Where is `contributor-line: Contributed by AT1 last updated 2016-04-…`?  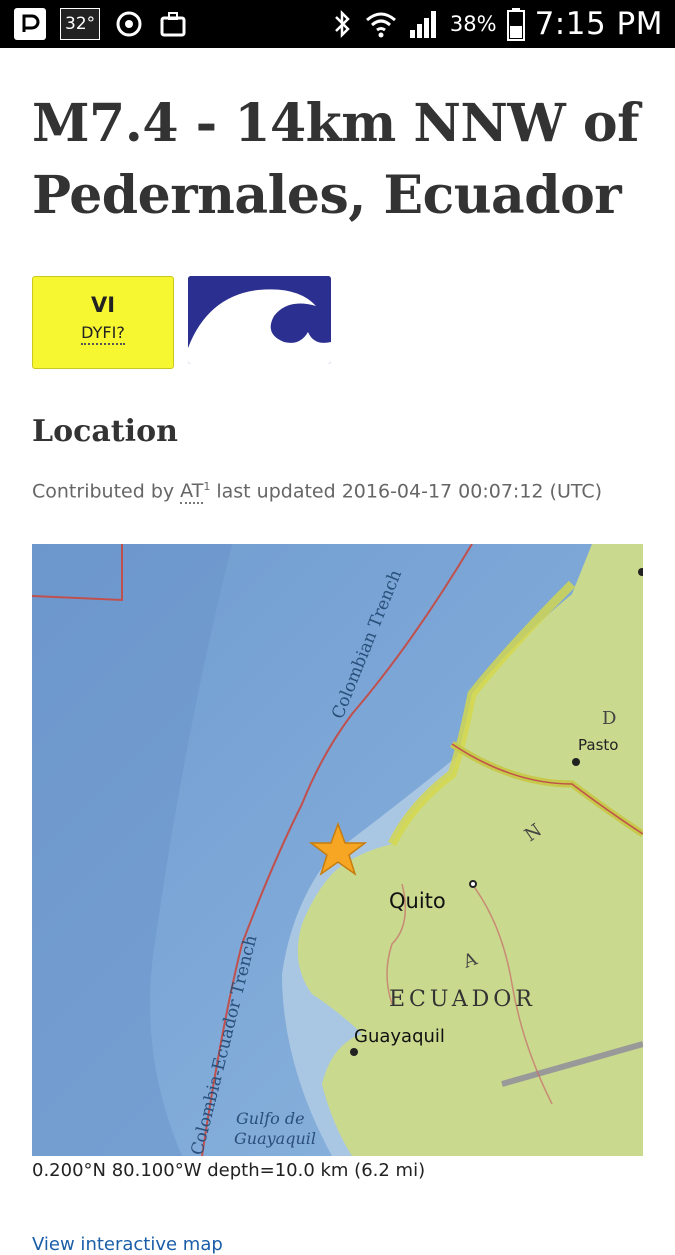
contributor-line: Contributed by AT1 last updated 2016-04-… is located at coordinates (317, 492).